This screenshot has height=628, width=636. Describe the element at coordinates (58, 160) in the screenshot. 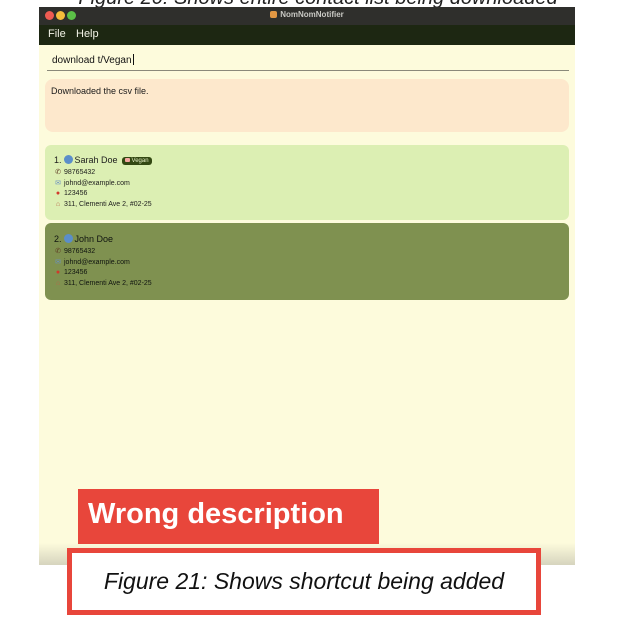

I see `contact-index: 1.` at that location.